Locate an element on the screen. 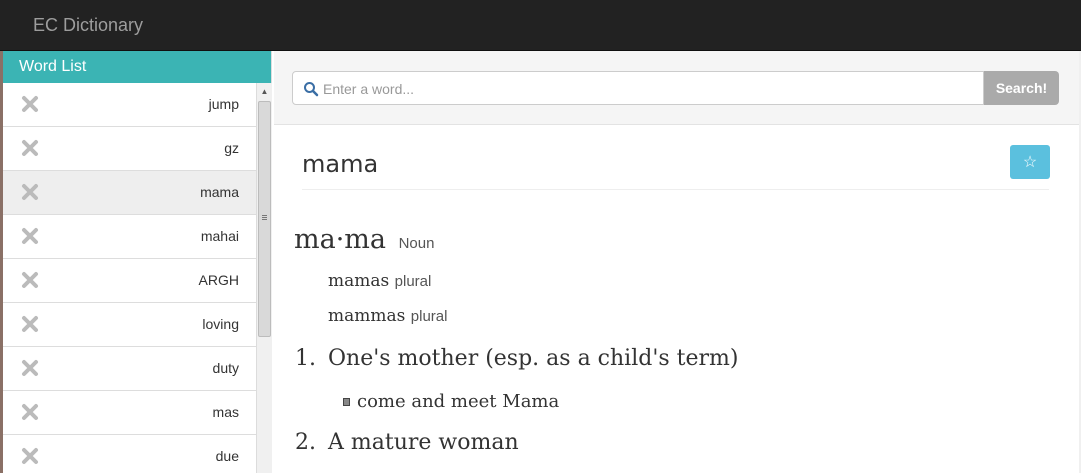  word-list-item-label: ARGH is located at coordinates (218, 280).